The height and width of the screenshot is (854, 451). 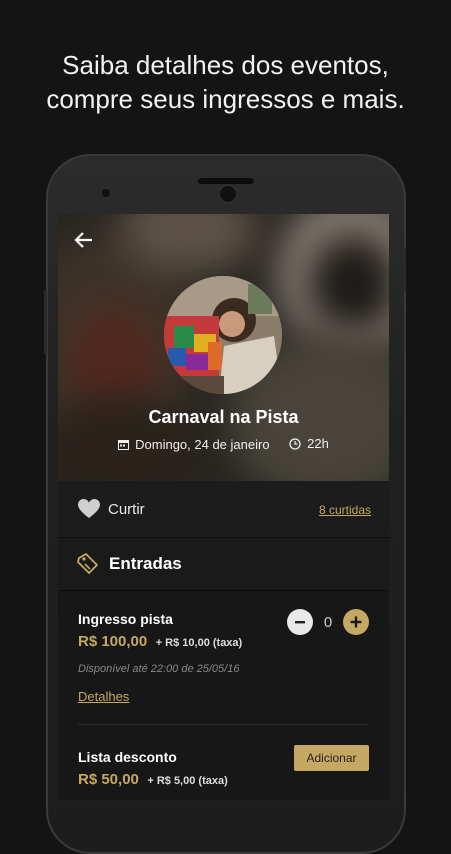 I want to click on avatar-photo, so click(x=223, y=335).